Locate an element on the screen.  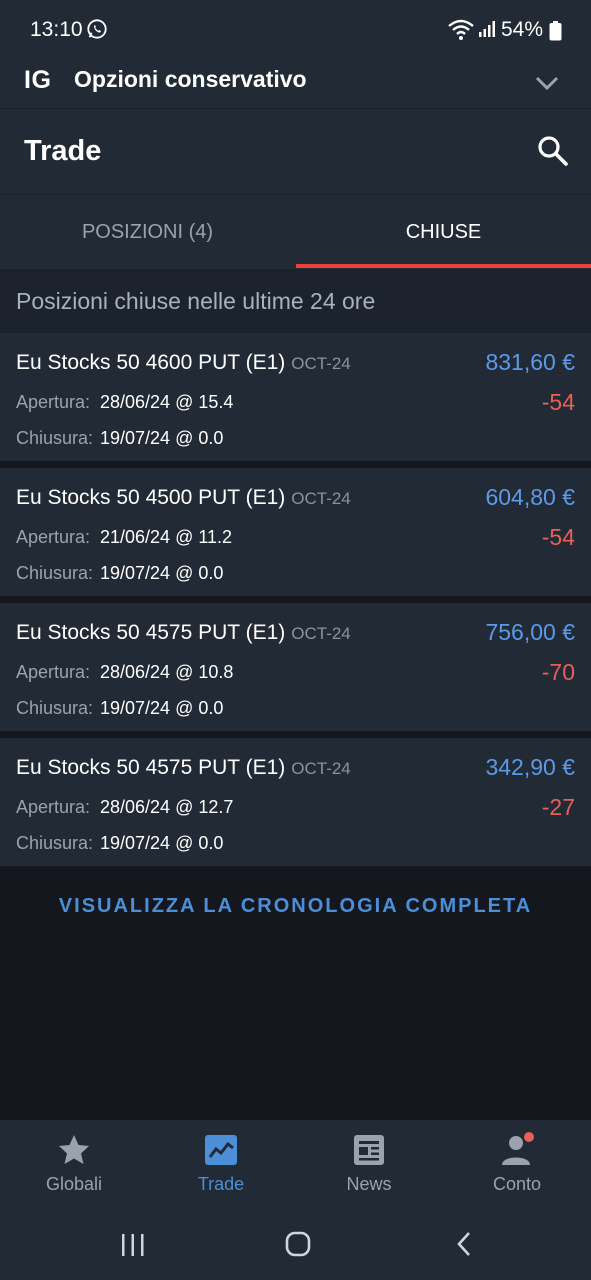
signal-icon is located at coordinates (487, 29).